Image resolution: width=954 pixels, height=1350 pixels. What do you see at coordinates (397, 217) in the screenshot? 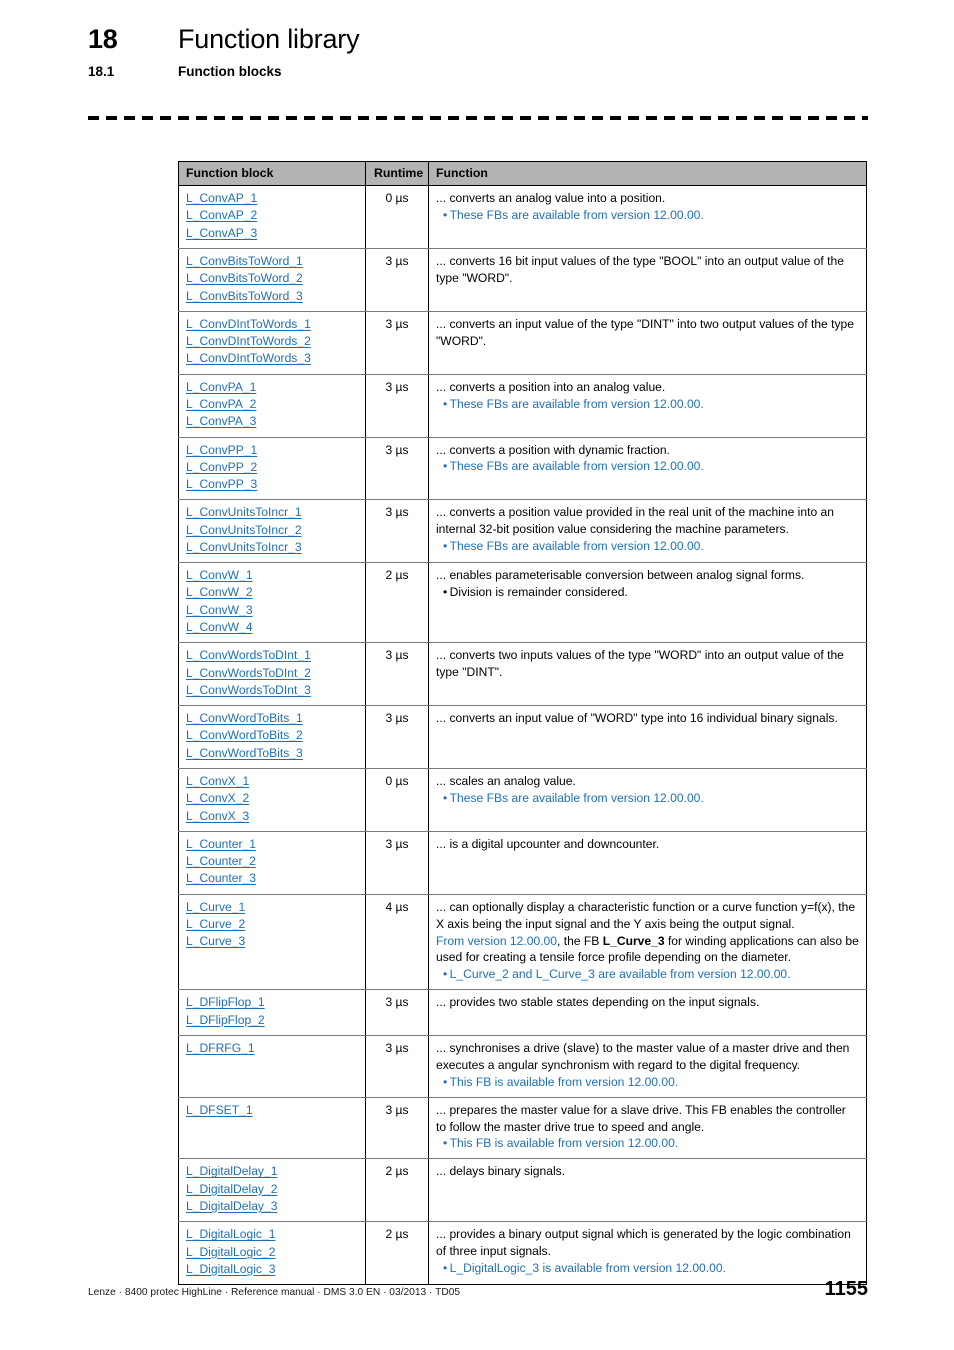
I see `cell-runtime: 0 µs` at bounding box center [397, 217].